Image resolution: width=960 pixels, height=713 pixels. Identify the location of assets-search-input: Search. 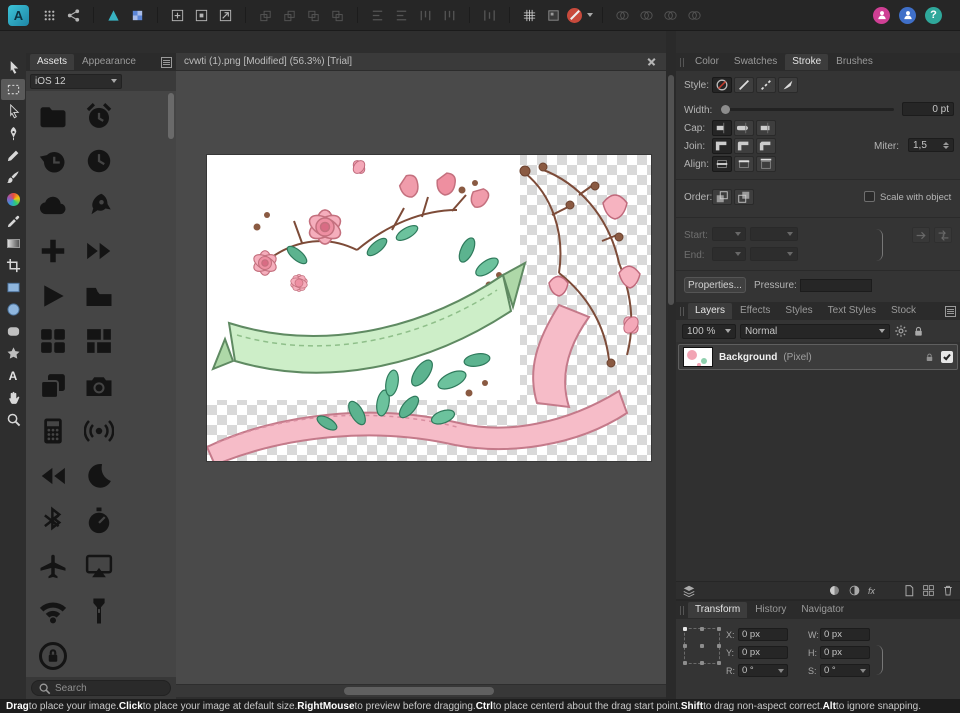
(101, 688).